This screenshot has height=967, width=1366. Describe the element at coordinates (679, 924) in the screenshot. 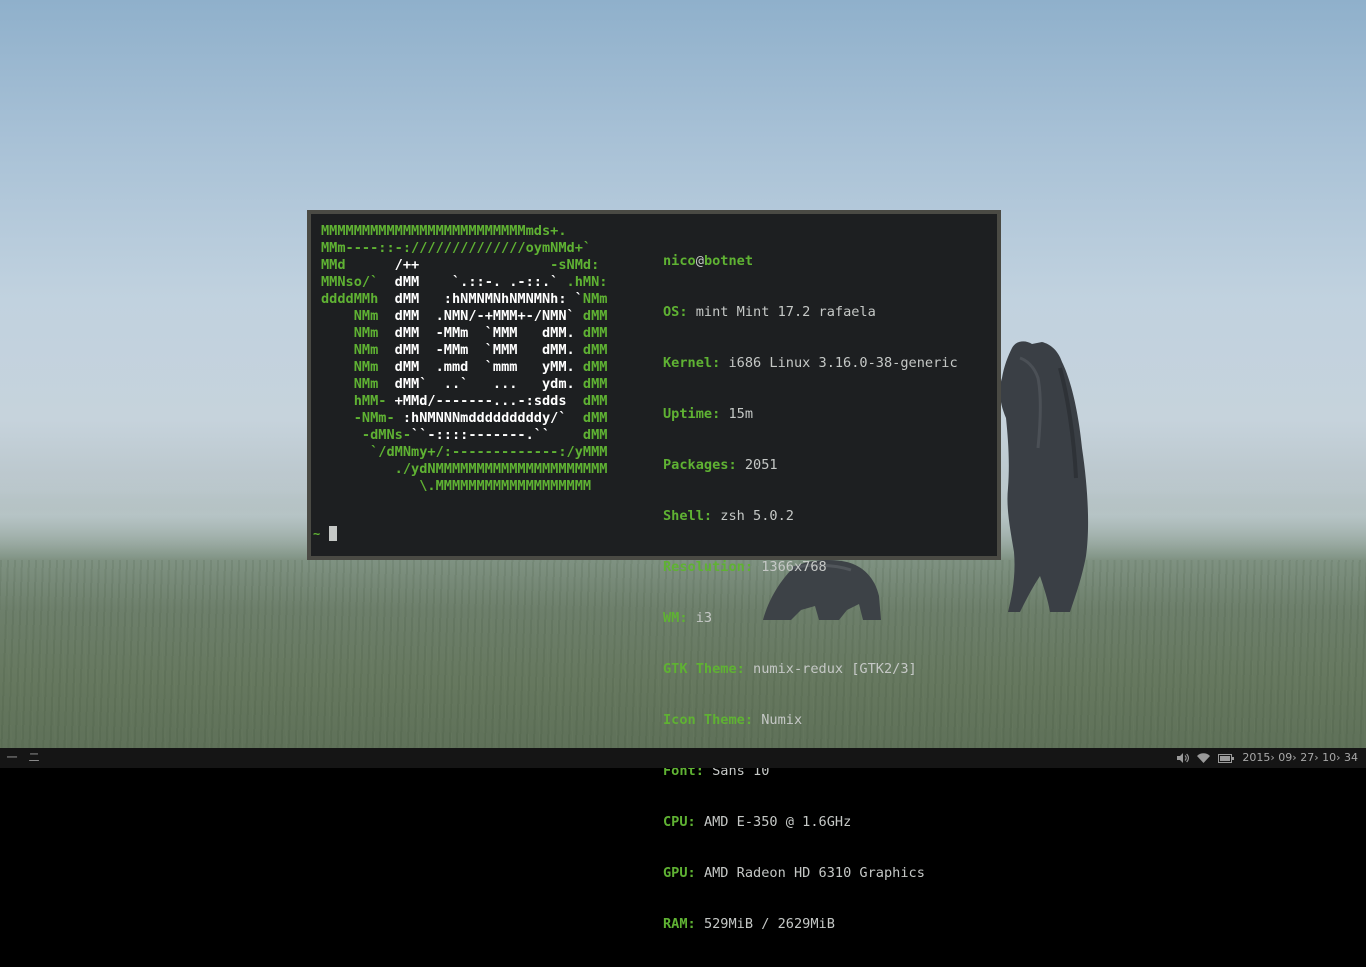

I see `info-key: RAM:` at that location.